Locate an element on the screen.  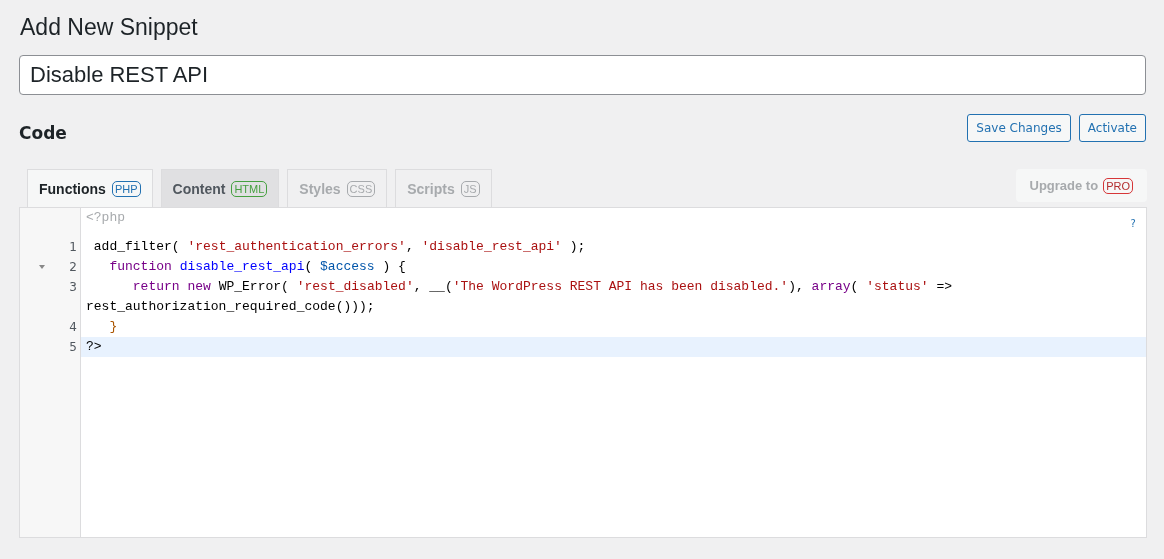
action-button: Save Changes is located at coordinates (1019, 128).